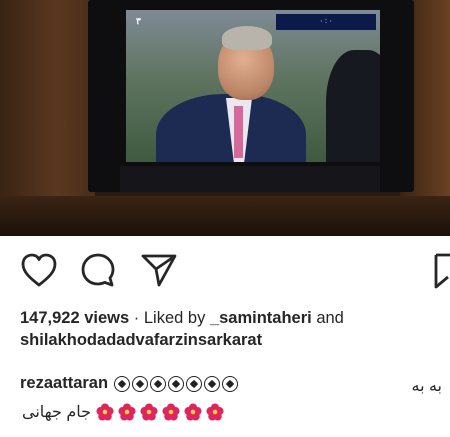 The height and width of the screenshot is (437, 450). I want to click on tv-cabinet, so click(225, 216).